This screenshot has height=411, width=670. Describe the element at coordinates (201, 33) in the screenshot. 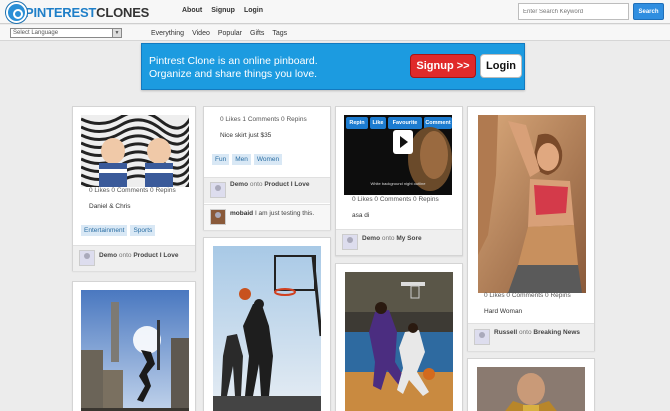

I see `category-video: Video` at that location.